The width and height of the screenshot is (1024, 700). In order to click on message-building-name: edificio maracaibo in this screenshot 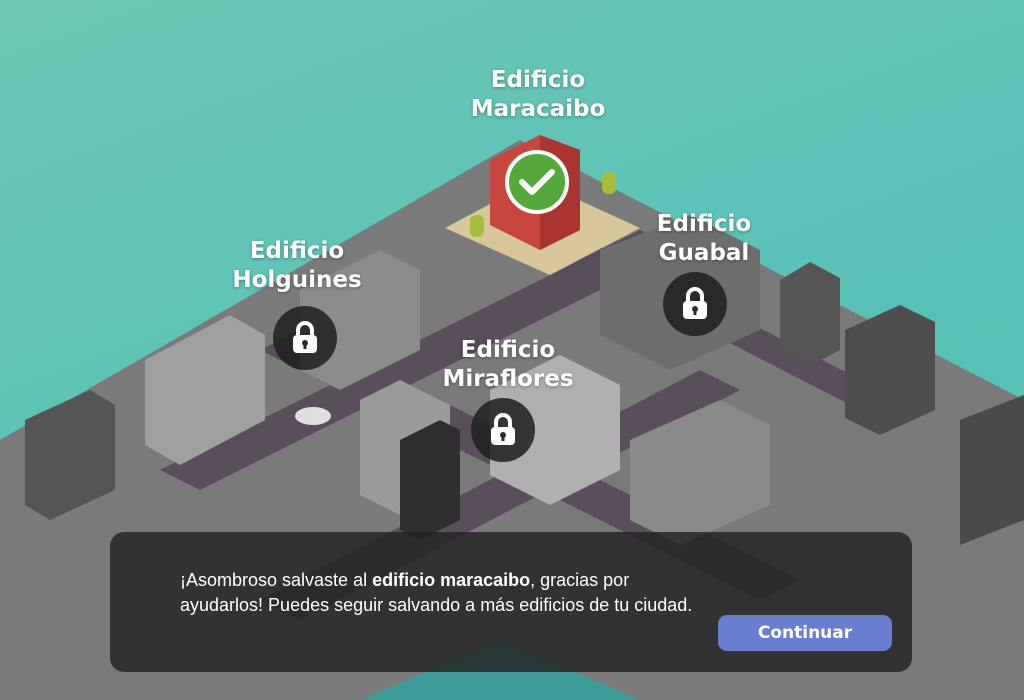, I will do `click(451, 580)`.